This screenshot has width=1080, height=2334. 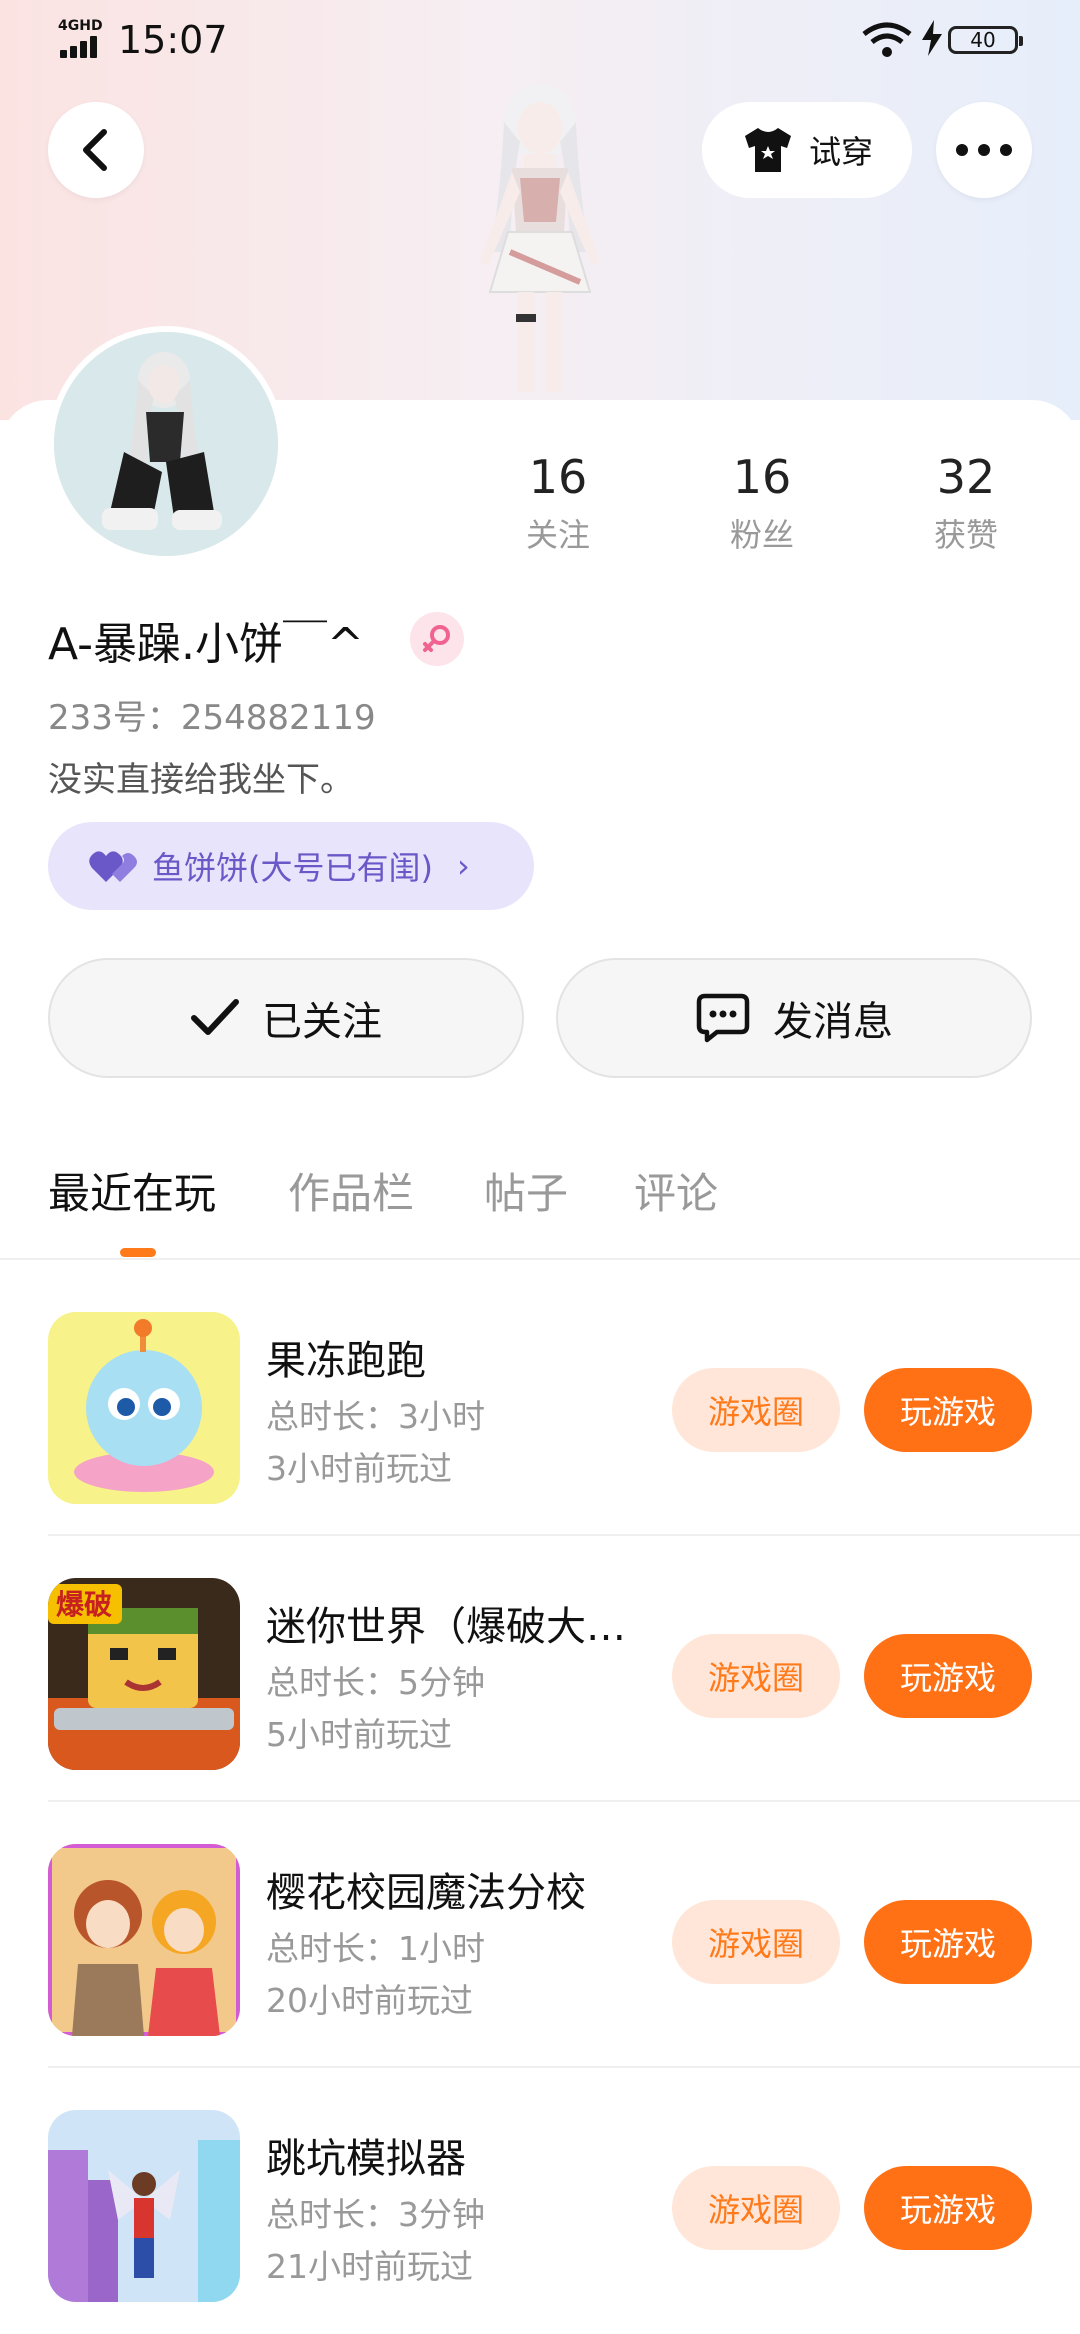 I want to click on list-item: 跳坑模拟器 总时长：3分钟 21小时前玩过 游戏圈 玩游戏, so click(x=540, y=2201).